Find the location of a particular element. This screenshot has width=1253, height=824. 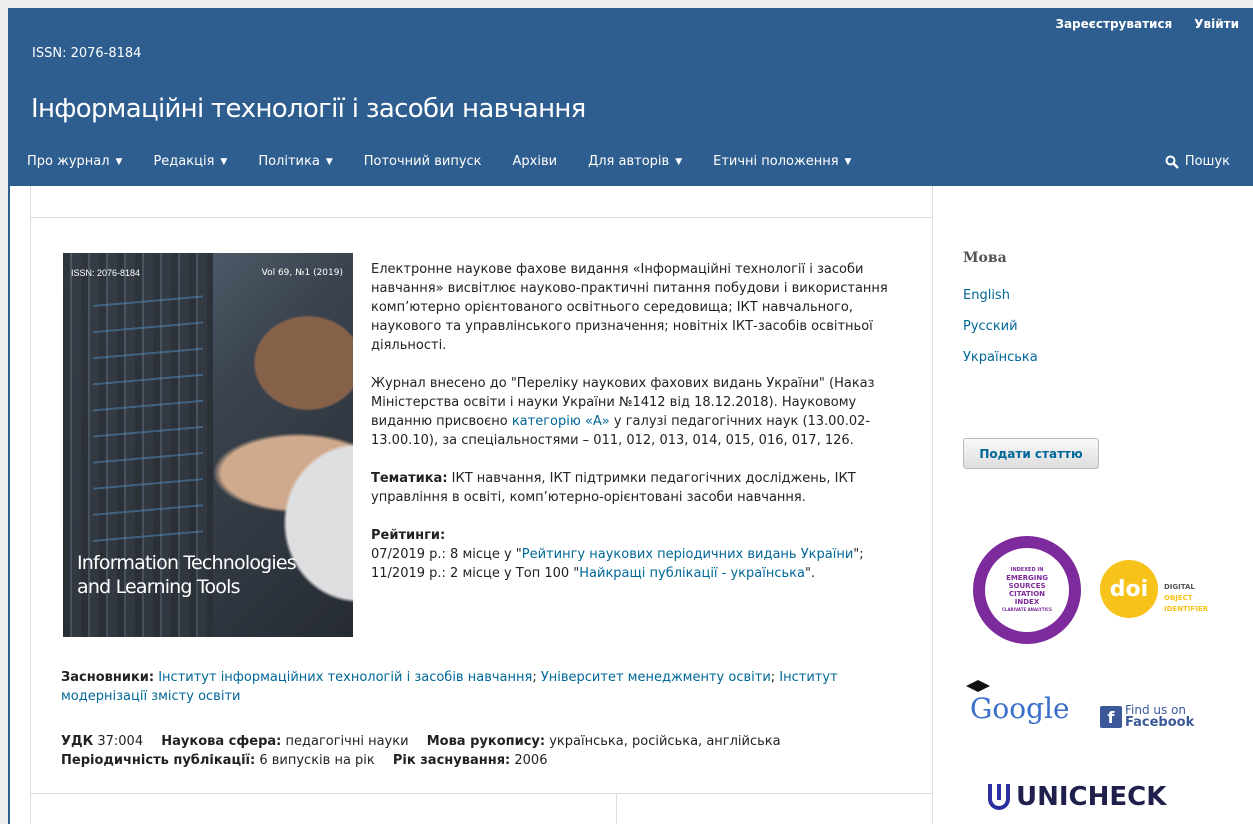

nav-ethics-label: Етичні положення is located at coordinates (776, 161).